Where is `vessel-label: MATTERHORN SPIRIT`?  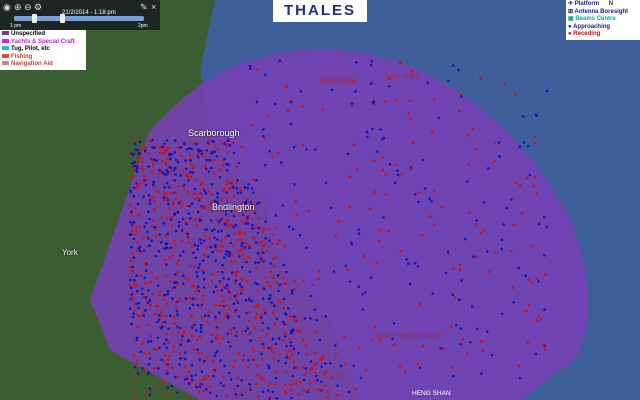
vessel-label: MATTERHORN SPIRIT is located at coordinates (409, 336).